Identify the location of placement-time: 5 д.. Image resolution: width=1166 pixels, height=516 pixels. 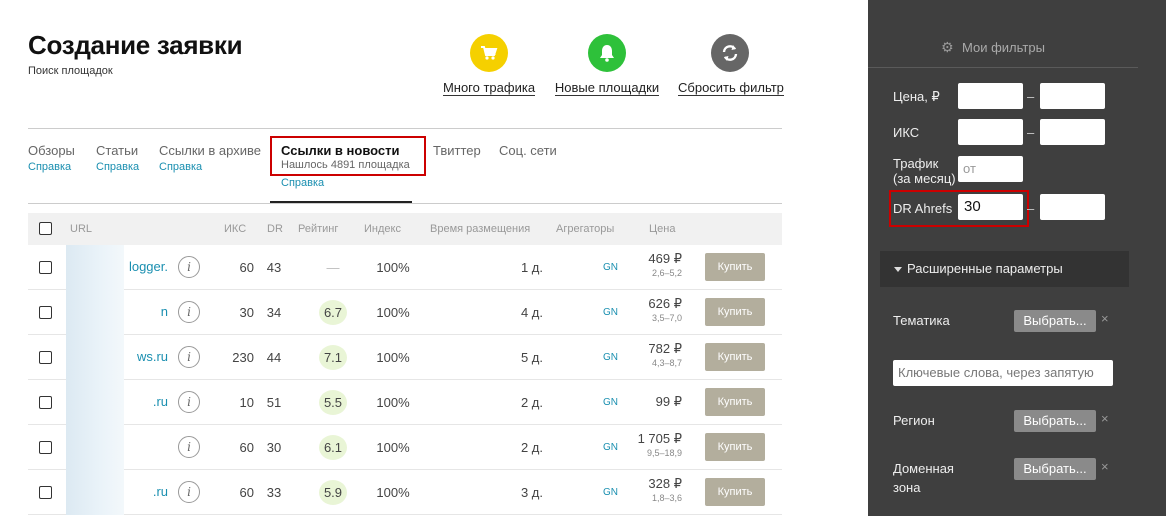
(531, 357).